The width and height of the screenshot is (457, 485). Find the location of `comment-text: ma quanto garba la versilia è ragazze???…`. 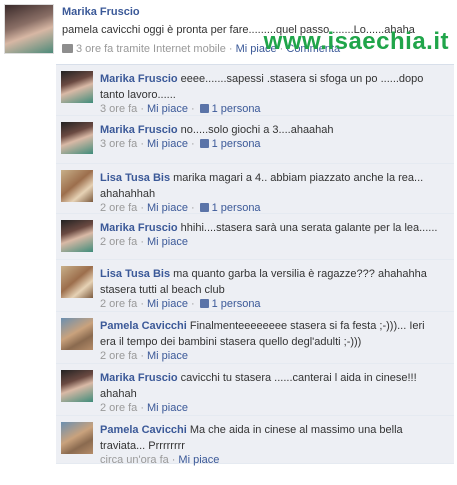

comment-text: ma quanto garba la versilia è ragazze???… is located at coordinates (300, 274).